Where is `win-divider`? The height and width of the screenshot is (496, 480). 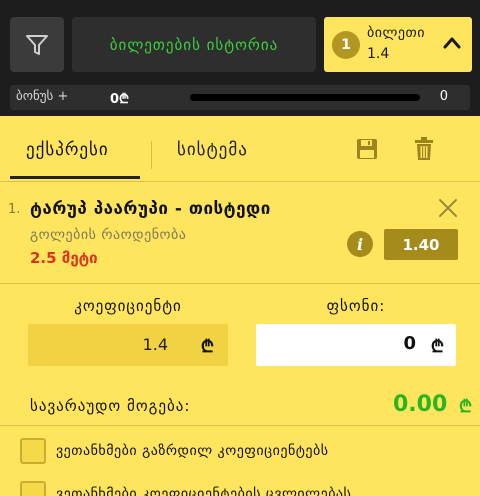 win-divider is located at coordinates (240, 425).